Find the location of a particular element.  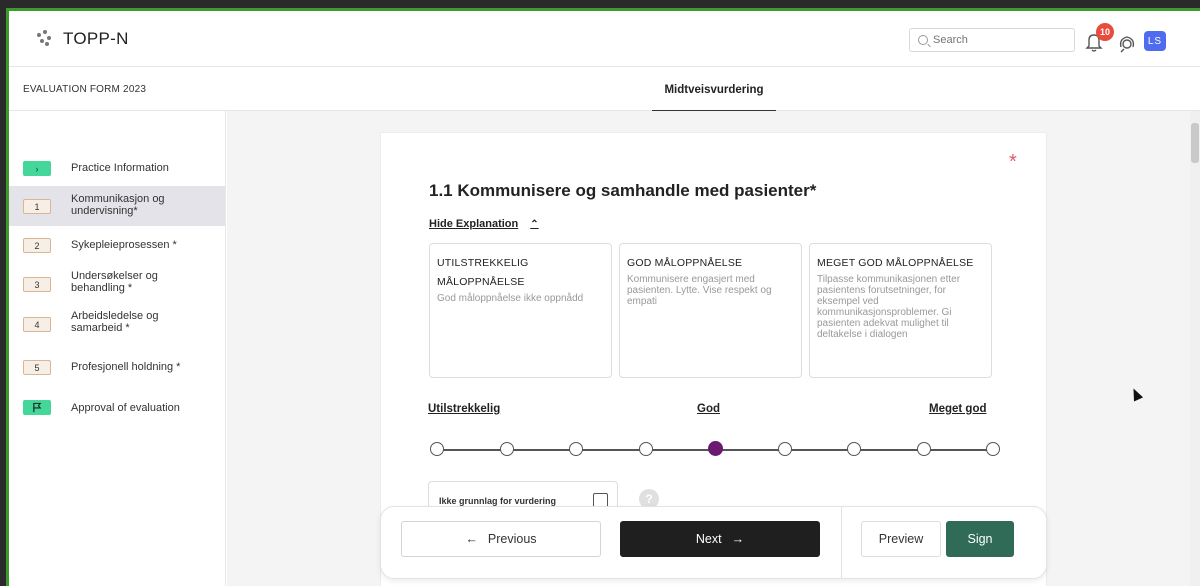

sidebar-item-label: Profesjonell holdning * is located at coordinates (126, 367).